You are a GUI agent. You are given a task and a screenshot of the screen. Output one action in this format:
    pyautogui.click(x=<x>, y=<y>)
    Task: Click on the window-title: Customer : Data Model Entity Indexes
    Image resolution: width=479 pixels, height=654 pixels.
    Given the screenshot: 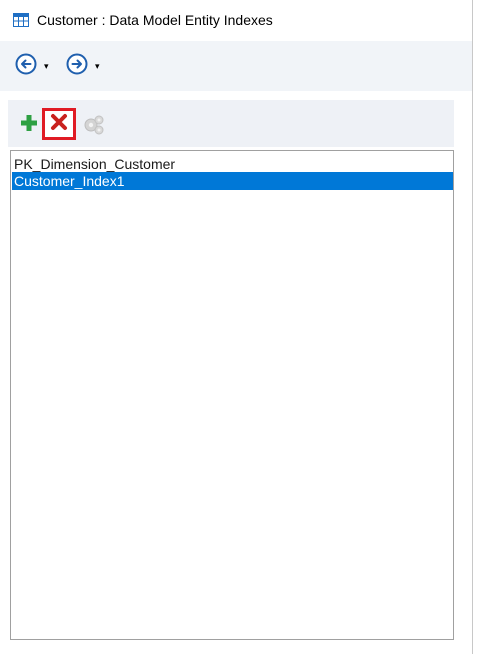 What is the action you would take?
    pyautogui.click(x=155, y=20)
    